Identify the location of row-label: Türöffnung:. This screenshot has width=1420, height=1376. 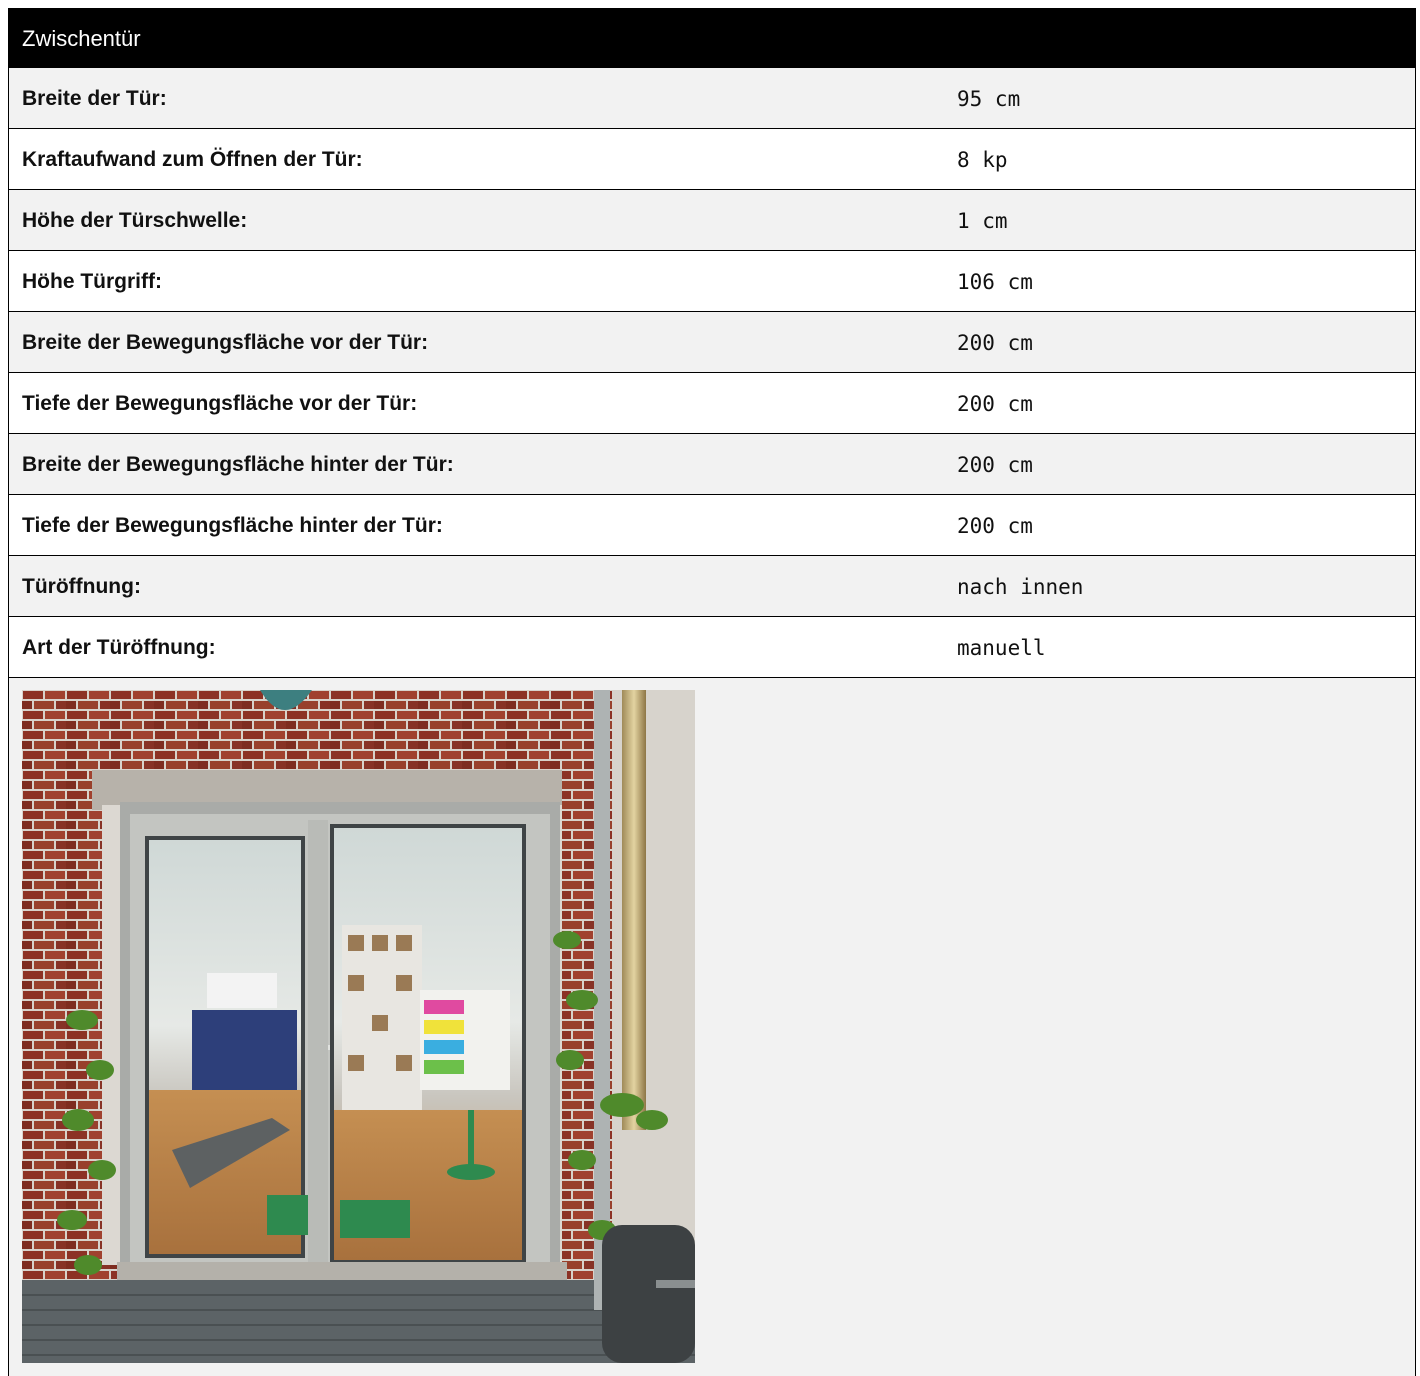
(81, 586).